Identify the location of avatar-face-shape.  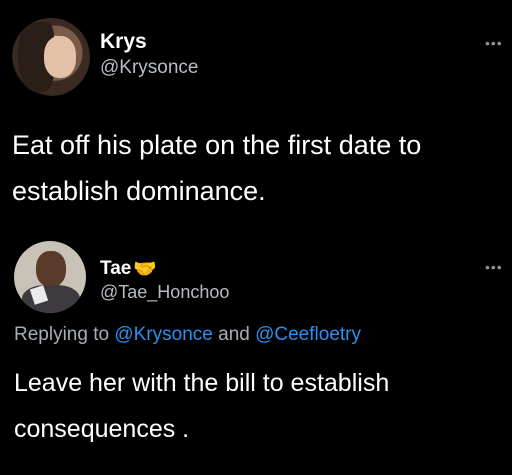
(60, 57).